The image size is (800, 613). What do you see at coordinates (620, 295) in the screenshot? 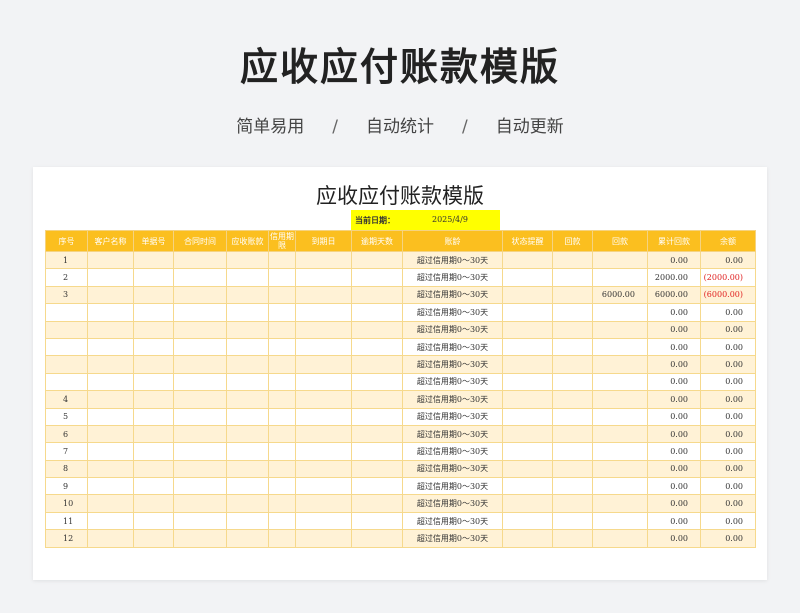
I see `cell-repayment-2: 6000.00` at bounding box center [620, 295].